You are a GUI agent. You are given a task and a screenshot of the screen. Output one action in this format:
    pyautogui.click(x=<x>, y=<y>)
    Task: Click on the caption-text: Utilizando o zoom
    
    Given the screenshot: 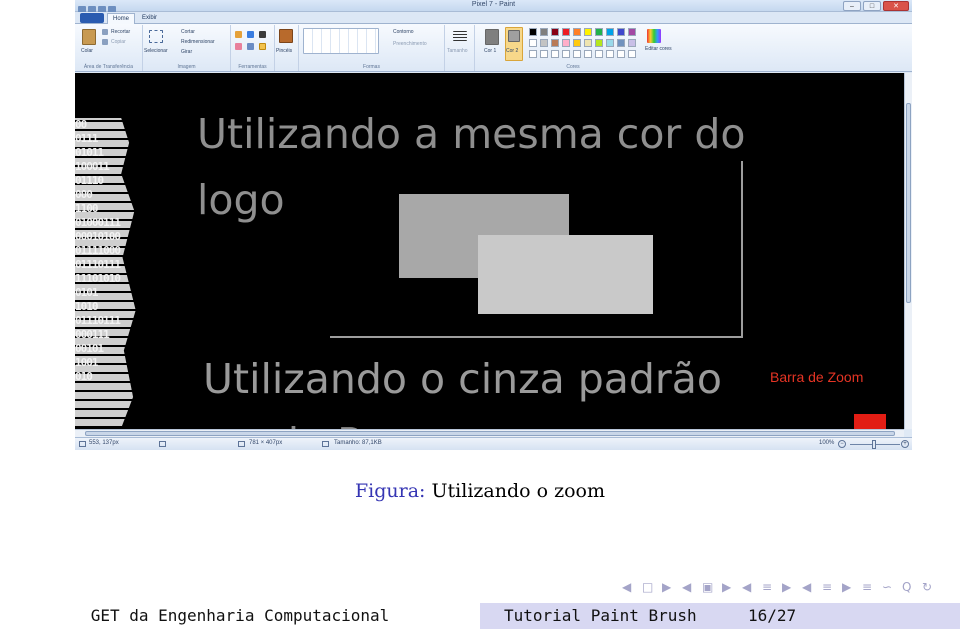 What is the action you would take?
    pyautogui.click(x=518, y=491)
    